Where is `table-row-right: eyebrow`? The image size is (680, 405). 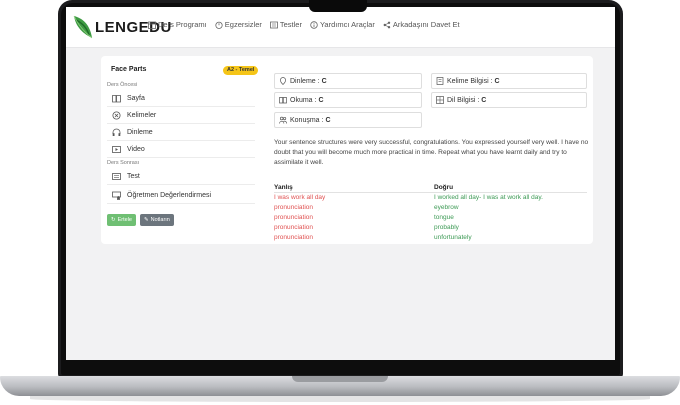 table-row-right: eyebrow is located at coordinates (446, 207).